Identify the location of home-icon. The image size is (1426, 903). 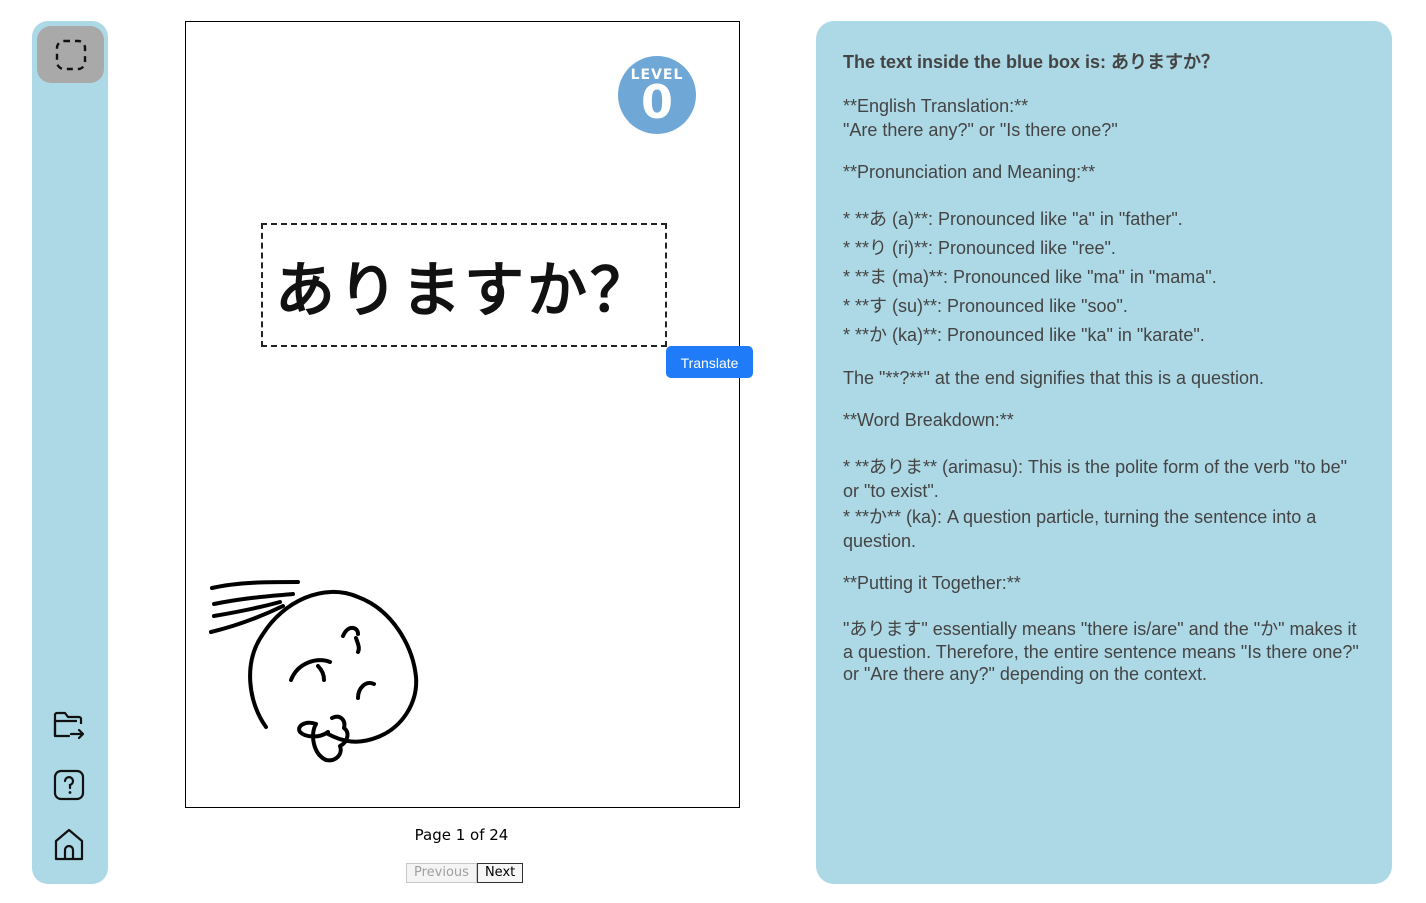
(69, 844).